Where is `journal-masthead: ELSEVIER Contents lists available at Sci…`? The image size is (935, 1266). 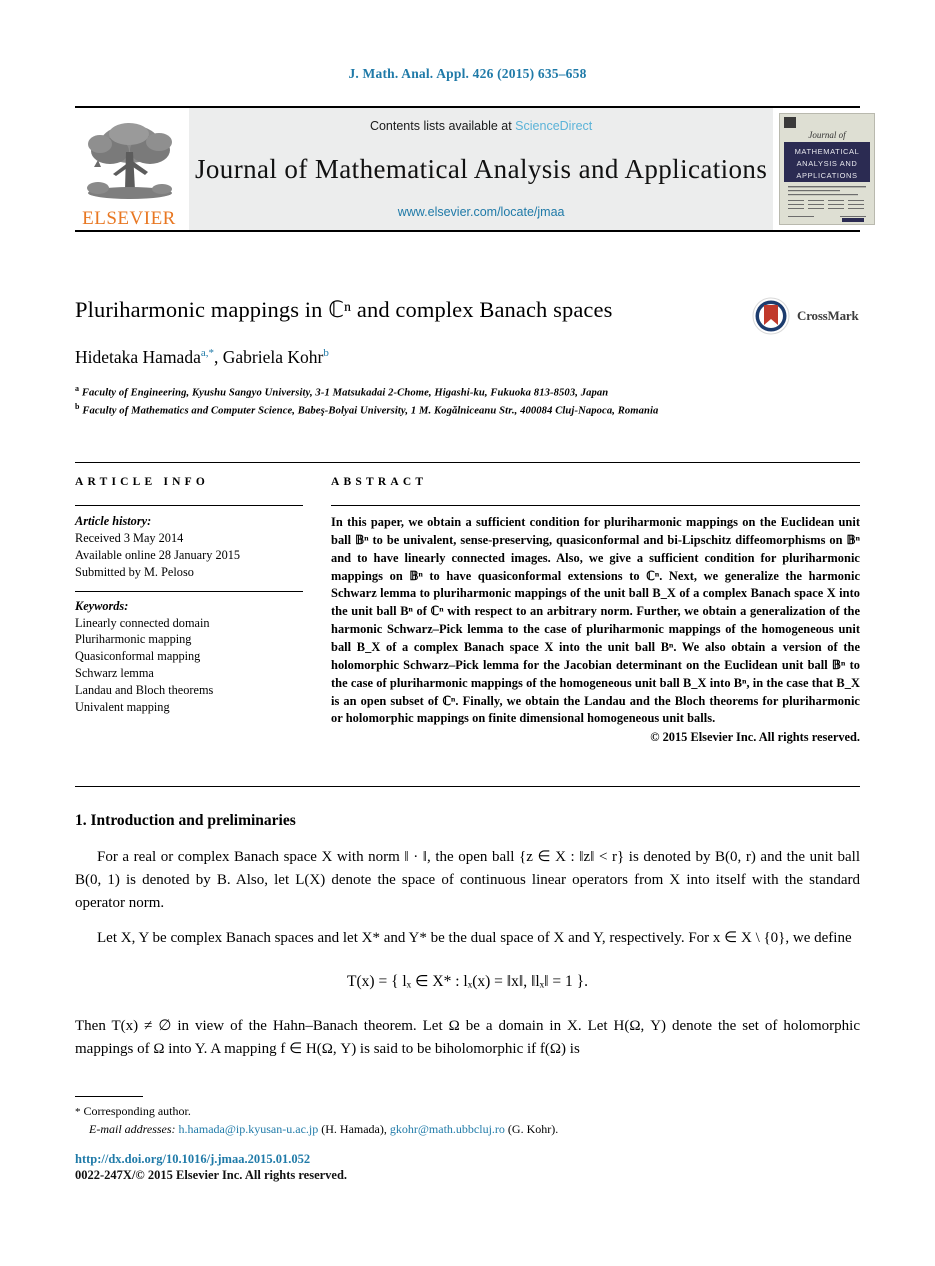 journal-masthead: ELSEVIER Contents lists available at Sci… is located at coordinates (475, 169).